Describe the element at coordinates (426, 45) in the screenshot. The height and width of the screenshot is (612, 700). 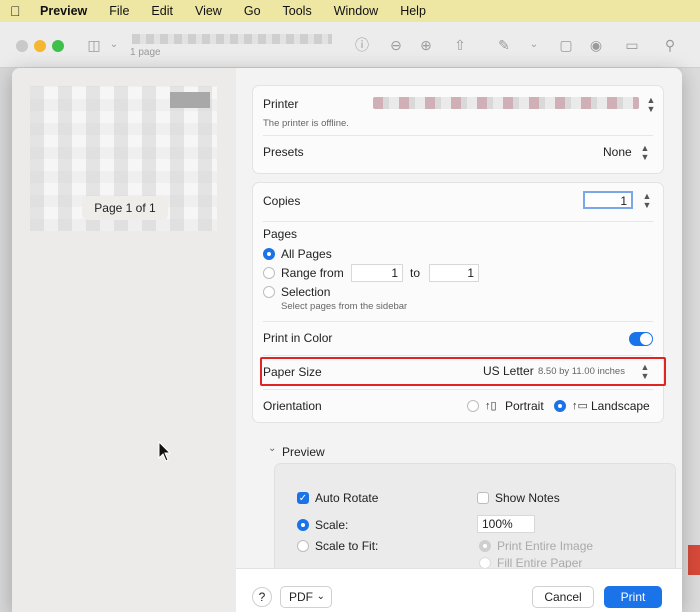
I see `zoom-in-icon: ⊕` at that location.